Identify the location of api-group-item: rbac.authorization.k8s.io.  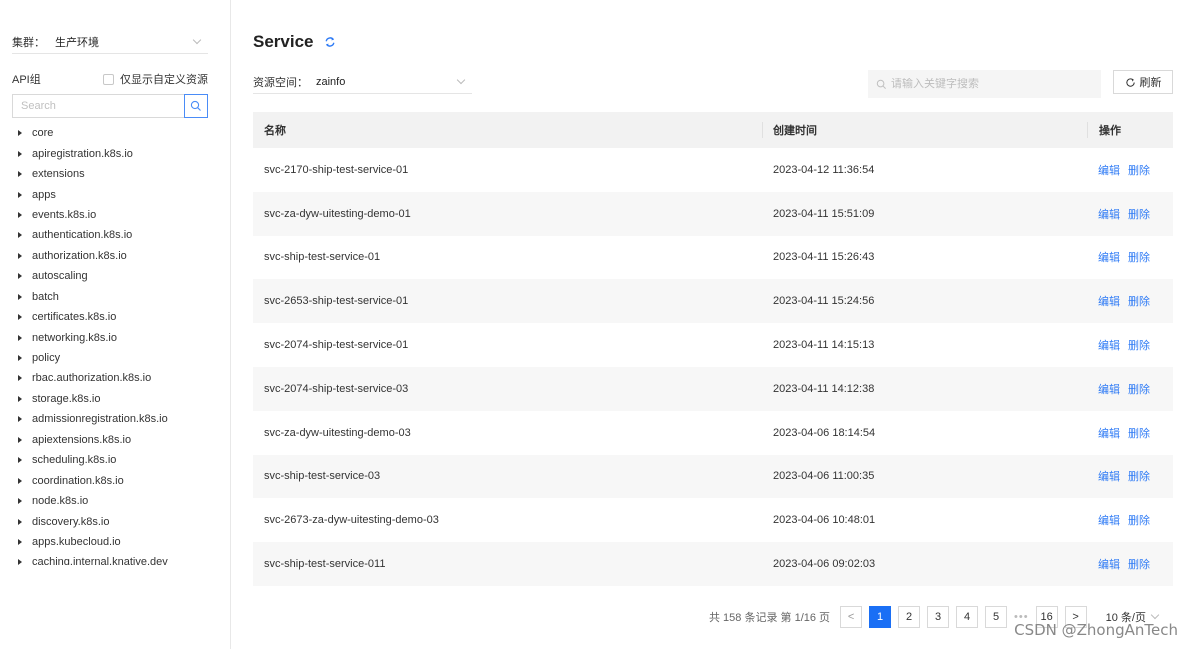
(110, 378).